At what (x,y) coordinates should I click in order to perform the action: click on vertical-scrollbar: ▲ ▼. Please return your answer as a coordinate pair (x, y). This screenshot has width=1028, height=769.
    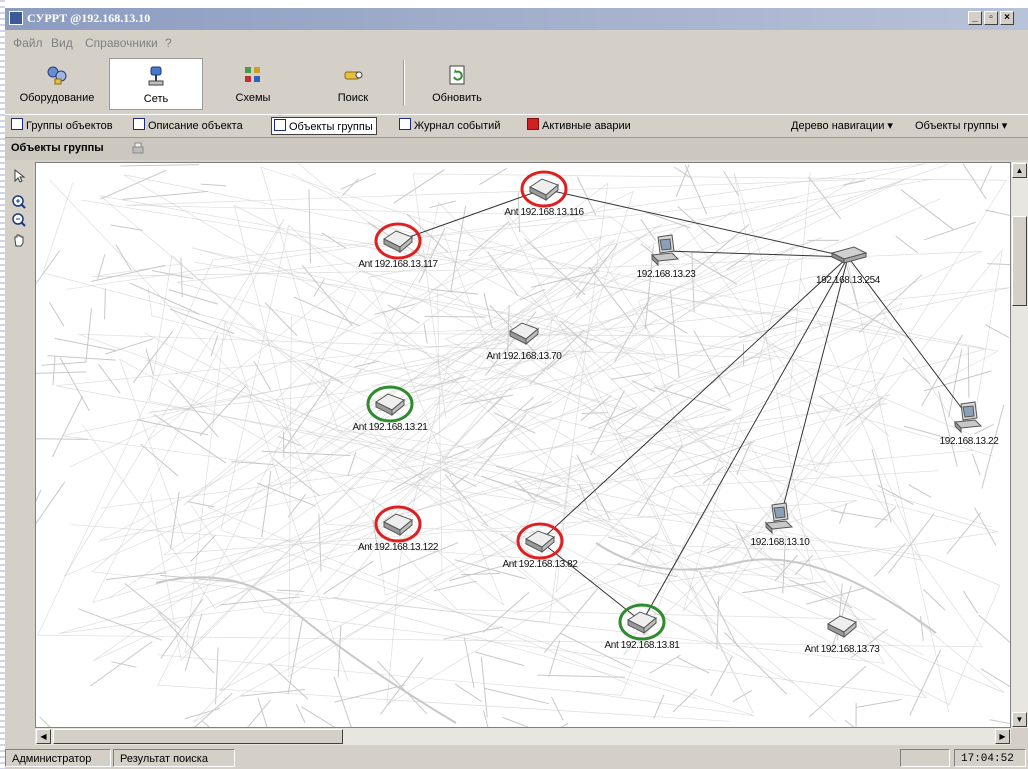
    Looking at the image, I should click on (1019, 445).